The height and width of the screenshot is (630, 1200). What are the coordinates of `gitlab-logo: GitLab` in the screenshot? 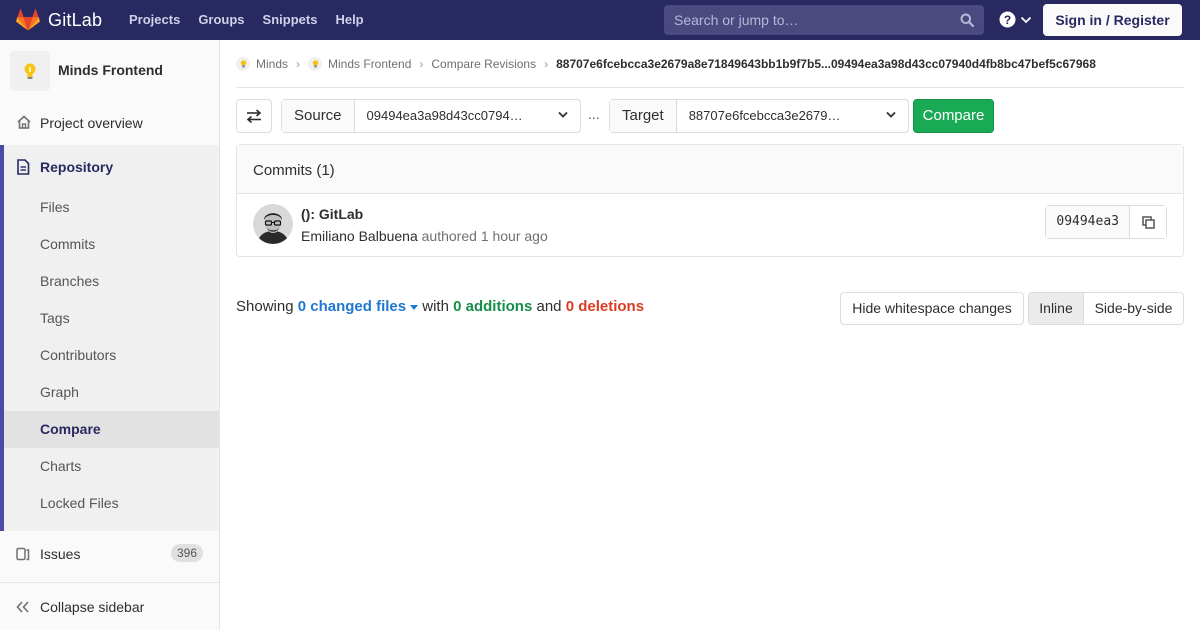 It's located at (59, 20).